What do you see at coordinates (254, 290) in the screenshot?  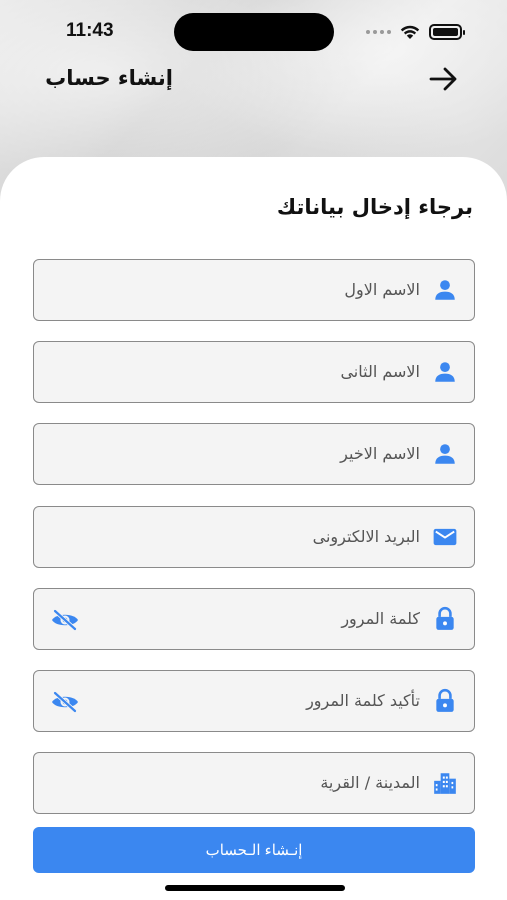 I see `first-name-field: الاسم الاول` at bounding box center [254, 290].